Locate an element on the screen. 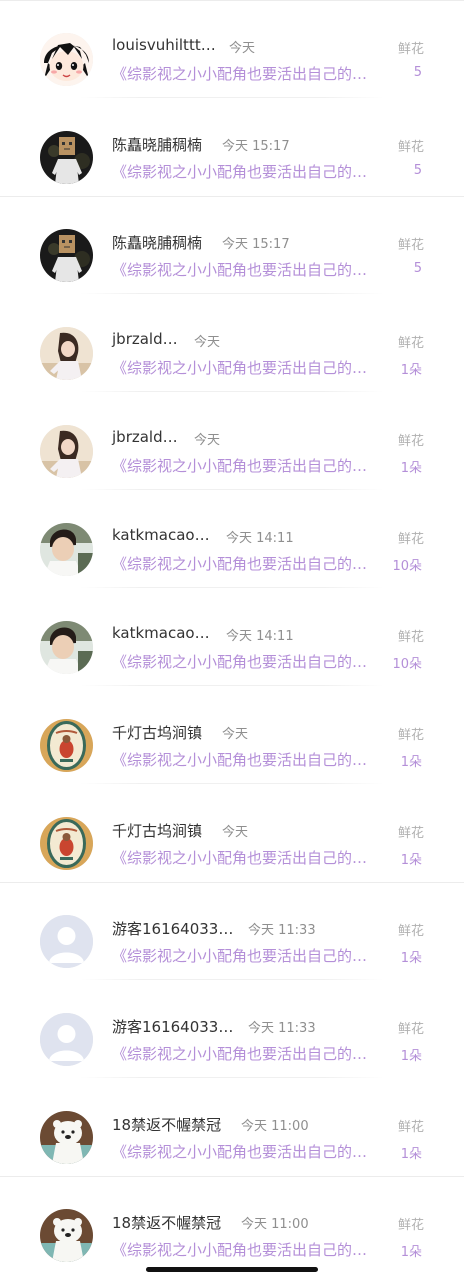 The height and width of the screenshot is (1280, 464). list-item: louisvuhilttt… 今天 《综影视之小小配角也要活出自己的… 鲜花 5 is located at coordinates (232, 49).